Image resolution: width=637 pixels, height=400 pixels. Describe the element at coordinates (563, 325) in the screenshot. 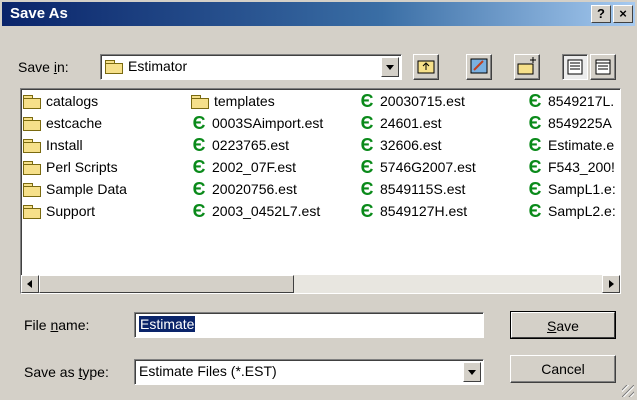

I see `save-button: Save` at that location.